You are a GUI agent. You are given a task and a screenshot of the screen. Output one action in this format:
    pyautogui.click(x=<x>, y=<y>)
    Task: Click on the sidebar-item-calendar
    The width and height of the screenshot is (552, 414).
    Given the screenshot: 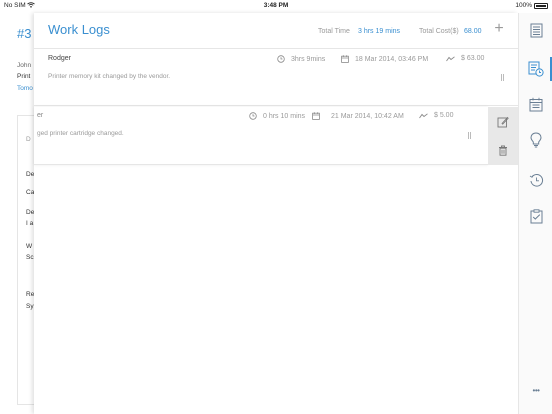 What is the action you would take?
    pyautogui.click(x=535, y=104)
    